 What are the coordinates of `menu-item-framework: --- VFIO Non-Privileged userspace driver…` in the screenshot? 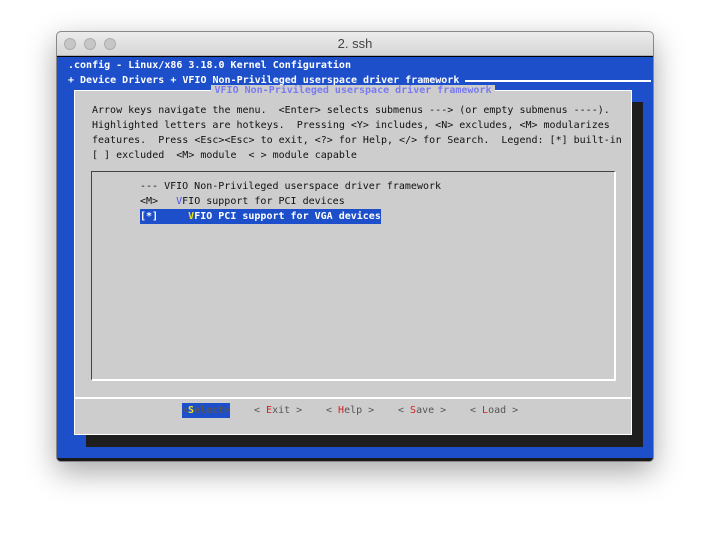 It's located at (290, 186).